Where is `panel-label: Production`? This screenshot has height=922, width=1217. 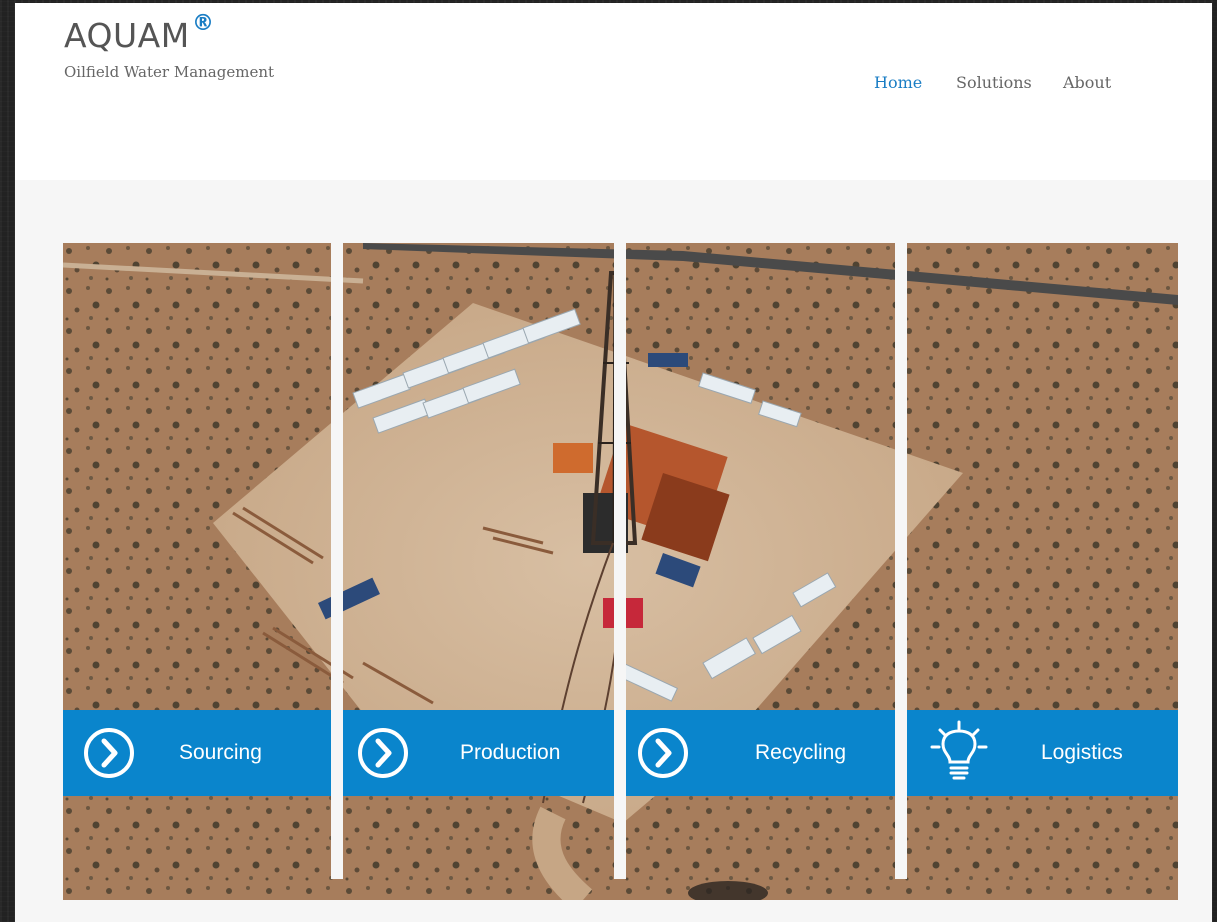
panel-label: Production is located at coordinates (510, 752).